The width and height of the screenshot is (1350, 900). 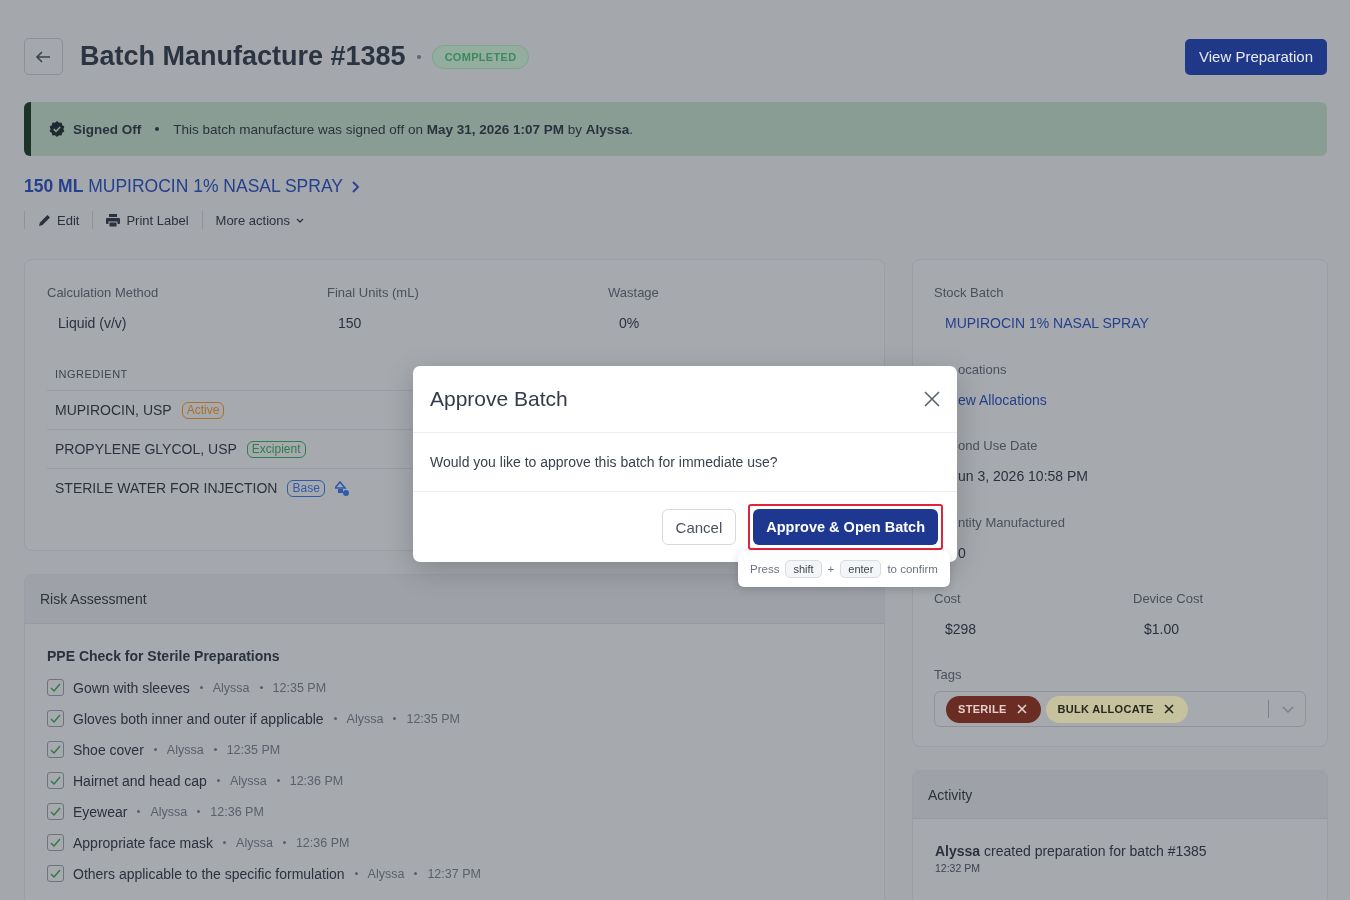 What do you see at coordinates (355, 186) in the screenshot?
I see `chevron-right-icon` at bounding box center [355, 186].